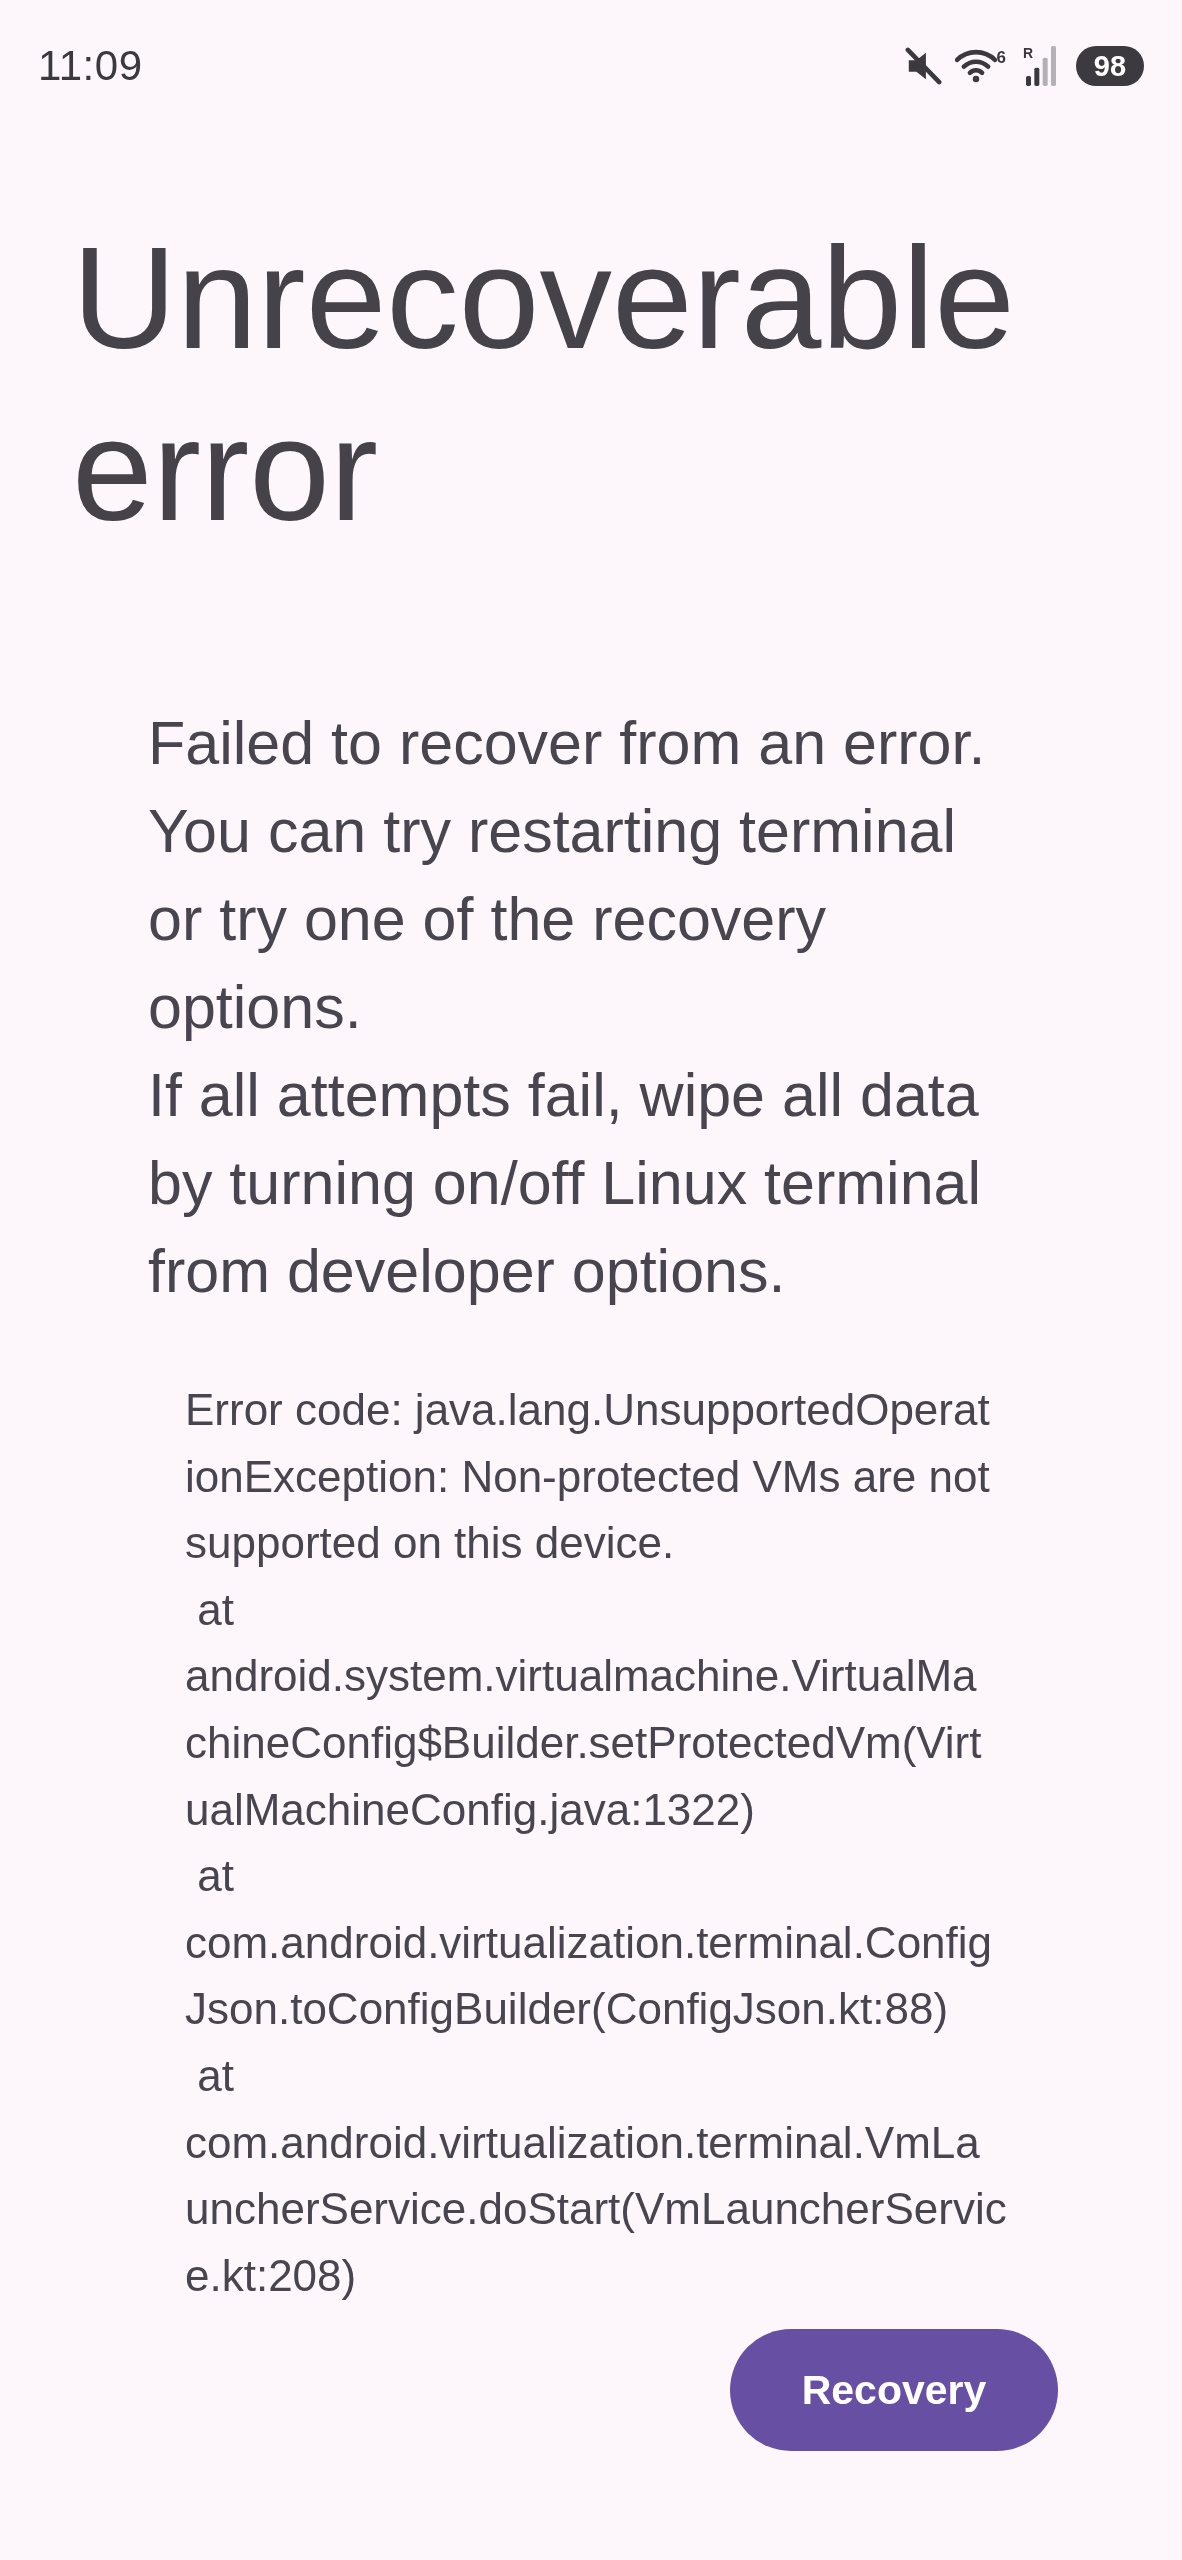  Describe the element at coordinates (923, 66) in the screenshot. I see `mute-icon` at that location.